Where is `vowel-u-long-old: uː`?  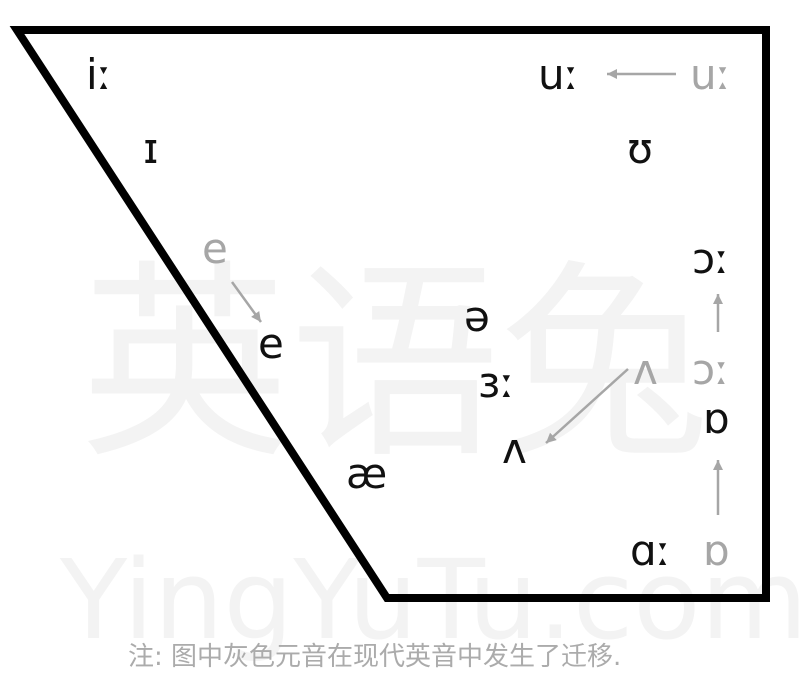 vowel-u-long-old: uː is located at coordinates (710, 74).